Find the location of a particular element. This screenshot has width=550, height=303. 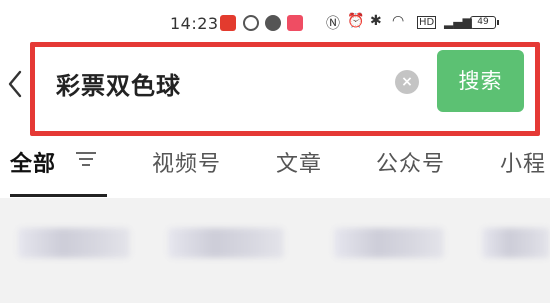

search-input: 彩票双色球 × is located at coordinates (238, 81).